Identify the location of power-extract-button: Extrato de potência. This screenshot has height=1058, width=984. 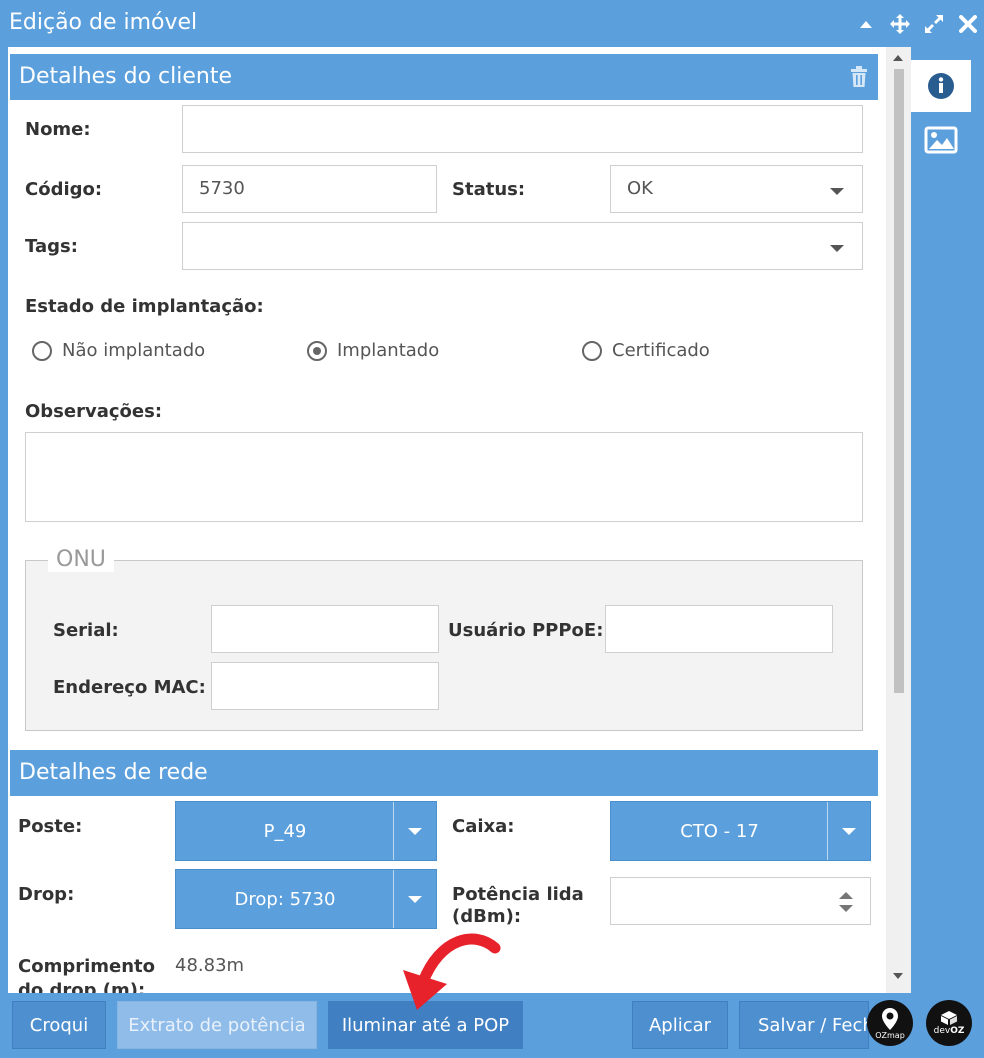
(217, 1025).